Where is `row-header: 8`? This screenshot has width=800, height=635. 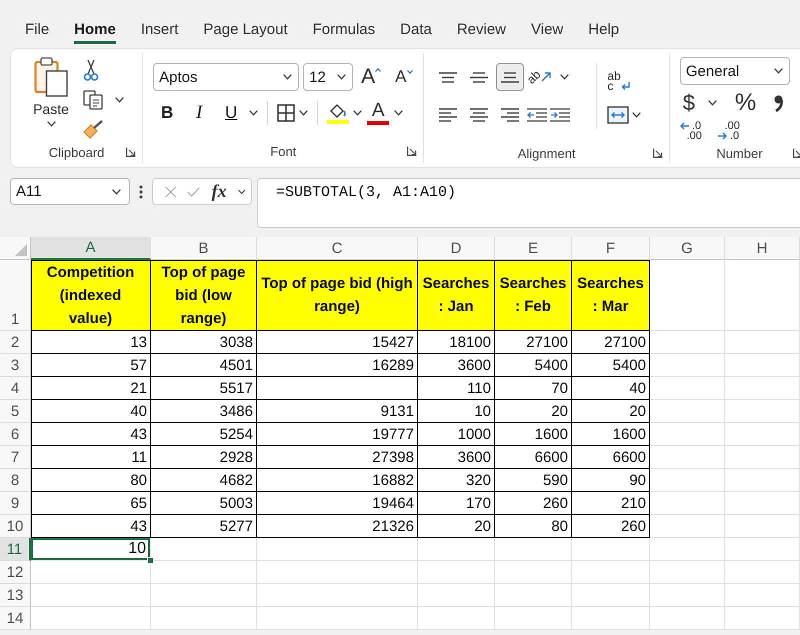 row-header: 8 is located at coordinates (15, 480).